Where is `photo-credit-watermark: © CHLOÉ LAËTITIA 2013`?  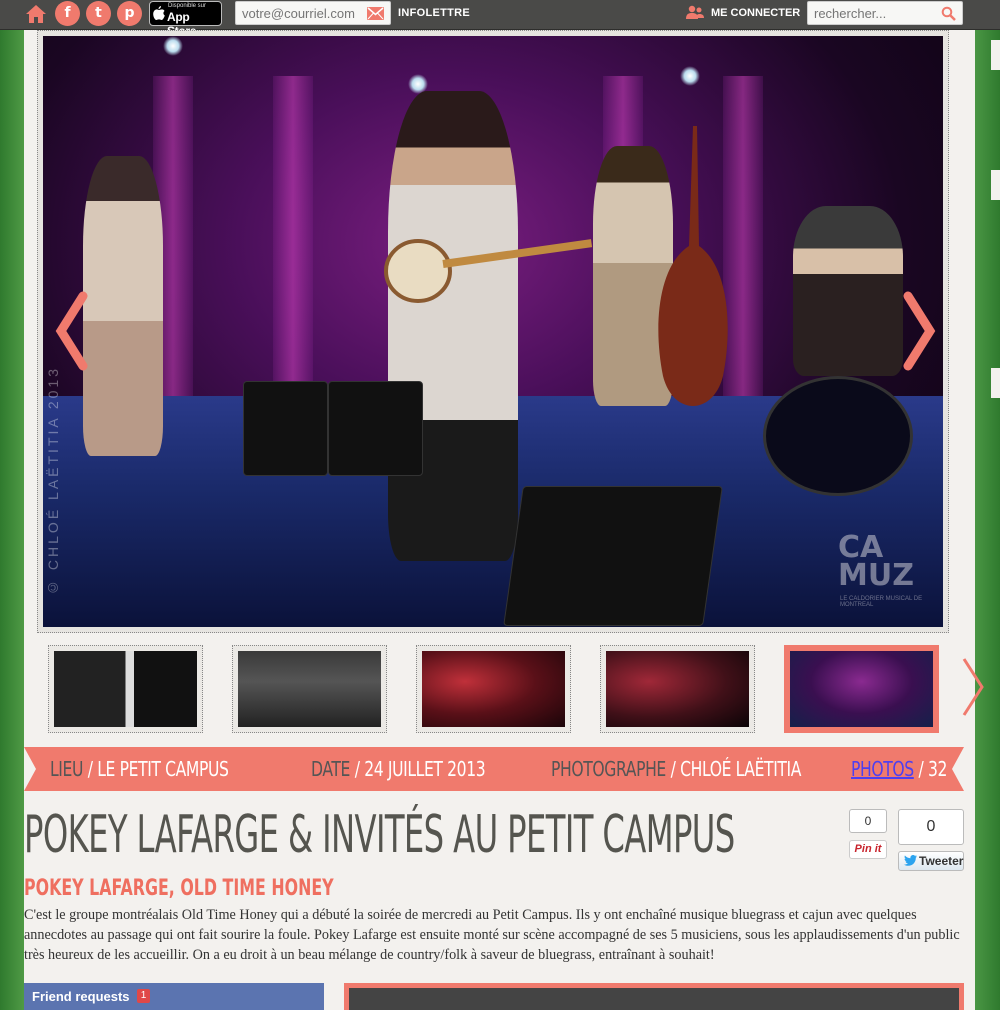
photo-credit-watermark: © CHLOÉ LAËTITIA 2013 is located at coordinates (53, 481).